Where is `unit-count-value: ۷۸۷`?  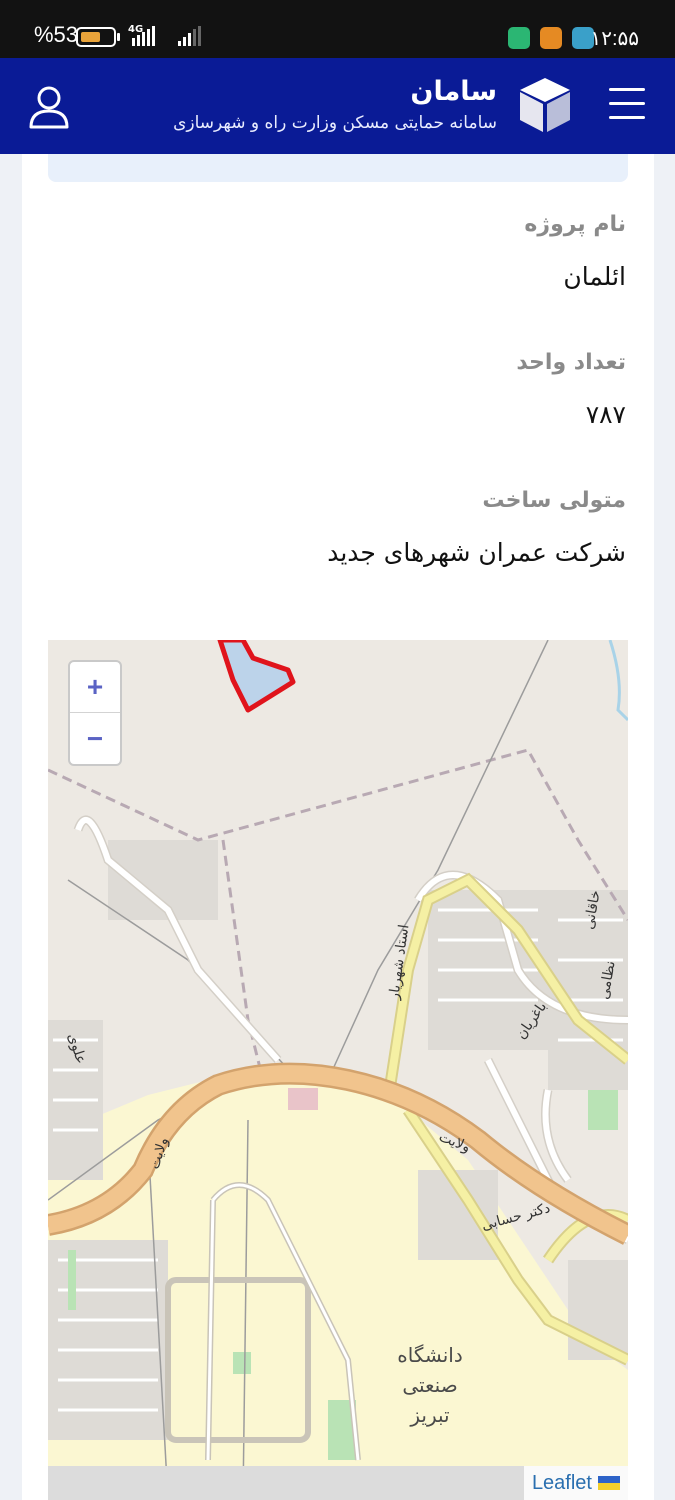 unit-count-value: ۷۸۷ is located at coordinates (605, 414).